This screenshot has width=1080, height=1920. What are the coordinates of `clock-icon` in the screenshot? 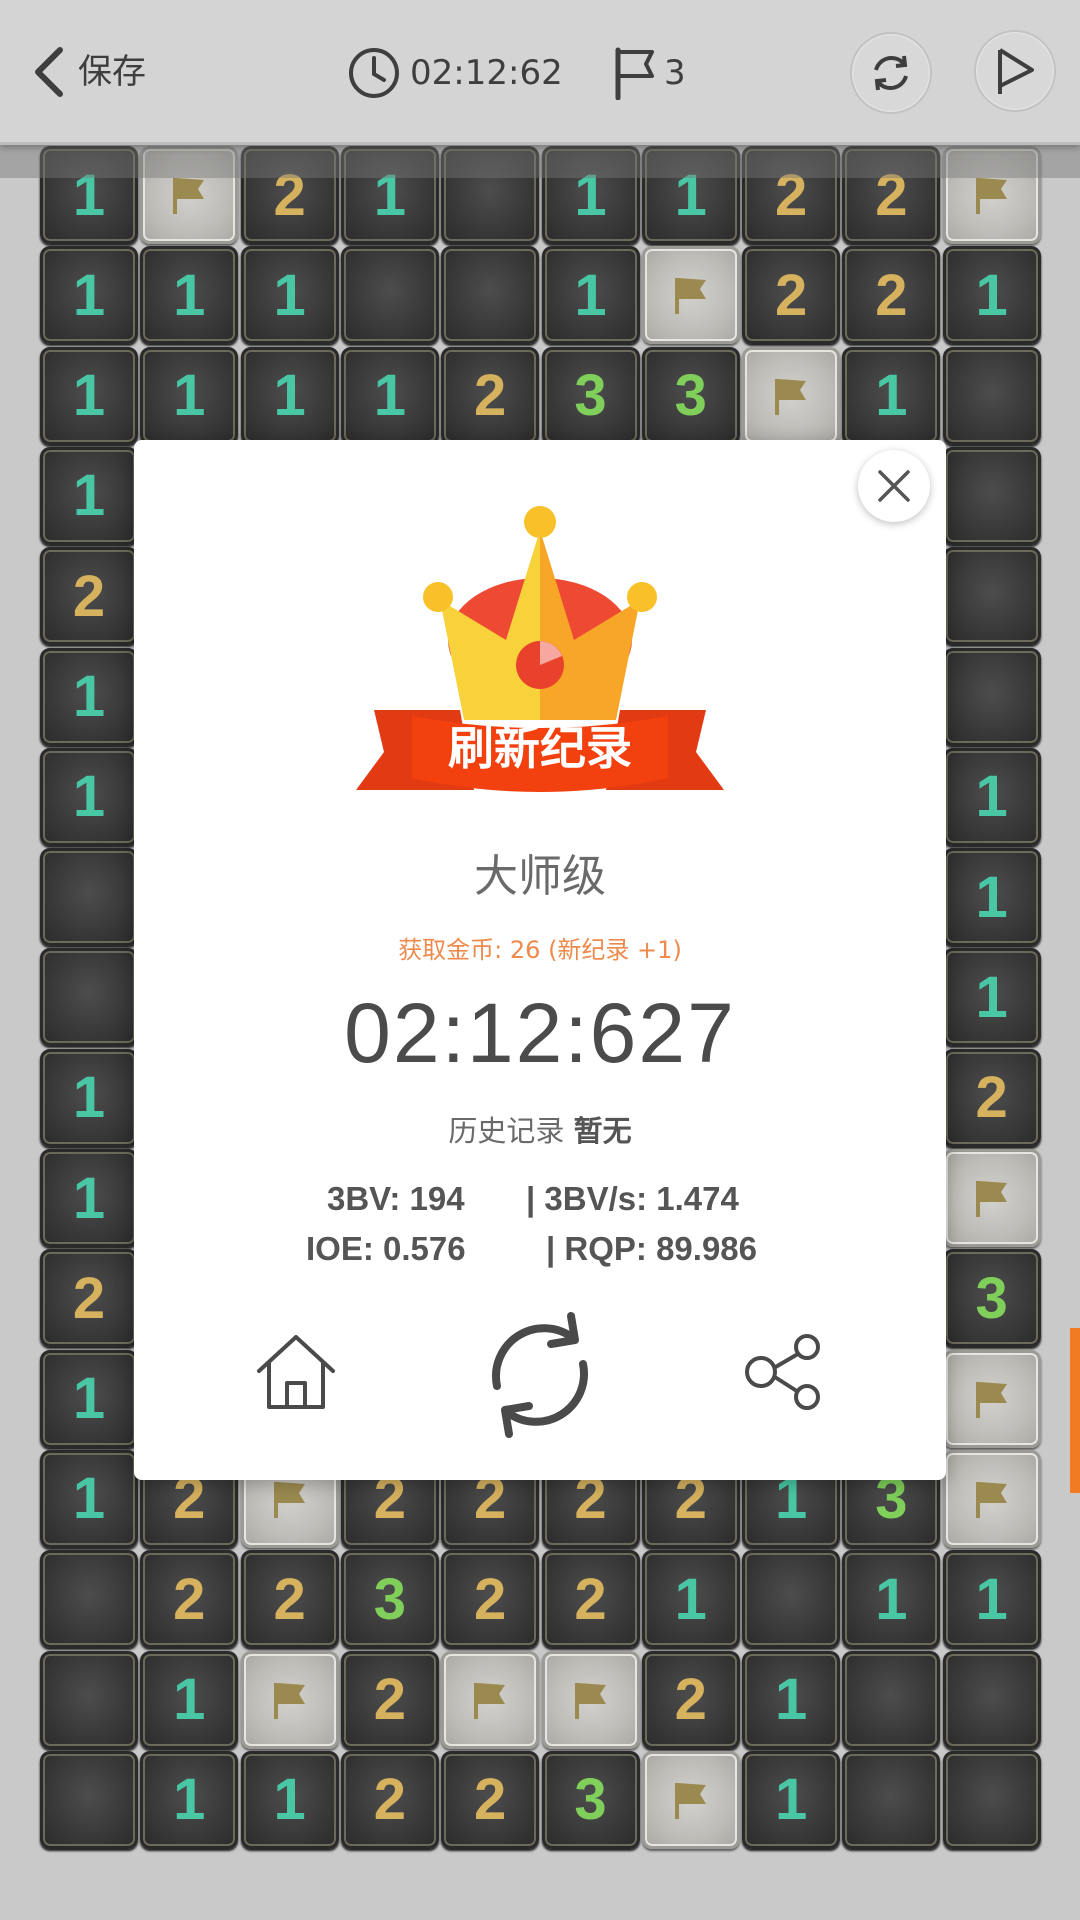 It's located at (374, 73).